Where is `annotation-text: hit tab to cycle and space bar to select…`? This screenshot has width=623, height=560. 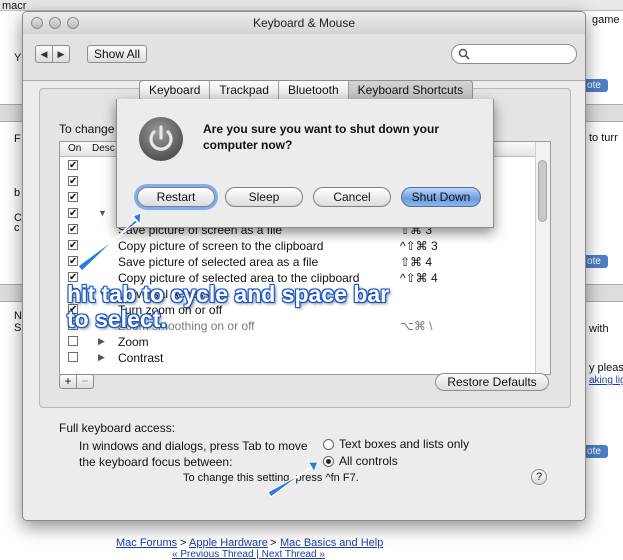
annotation-text: hit tab to cycle and space bar to select… is located at coordinates (228, 307).